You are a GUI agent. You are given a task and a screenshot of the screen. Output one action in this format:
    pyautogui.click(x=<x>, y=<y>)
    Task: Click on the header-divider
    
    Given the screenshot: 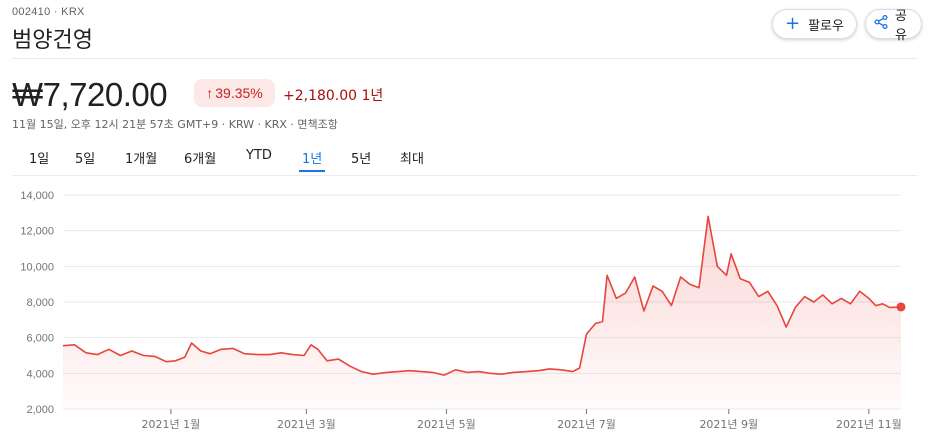 What is the action you would take?
    pyautogui.click(x=464, y=58)
    